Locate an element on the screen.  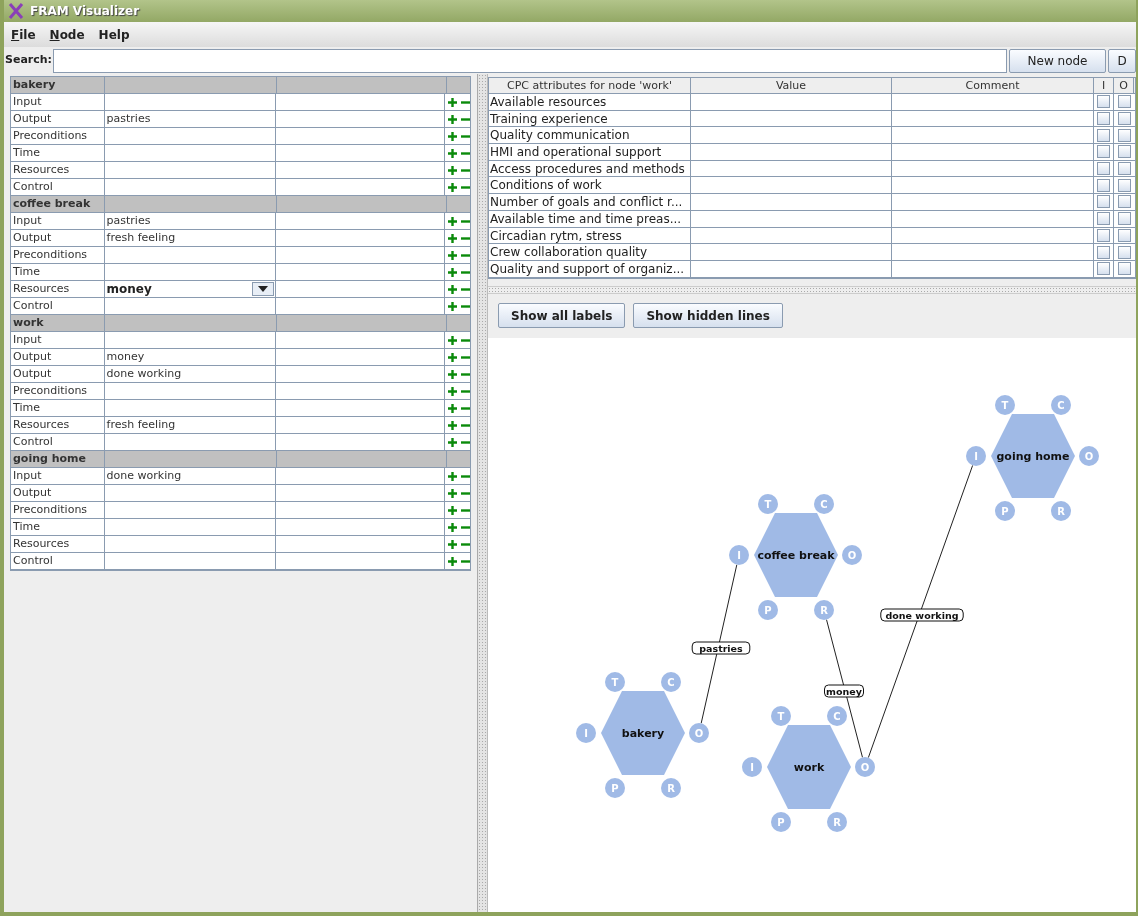
aspect-value: done working is located at coordinates (144, 373).